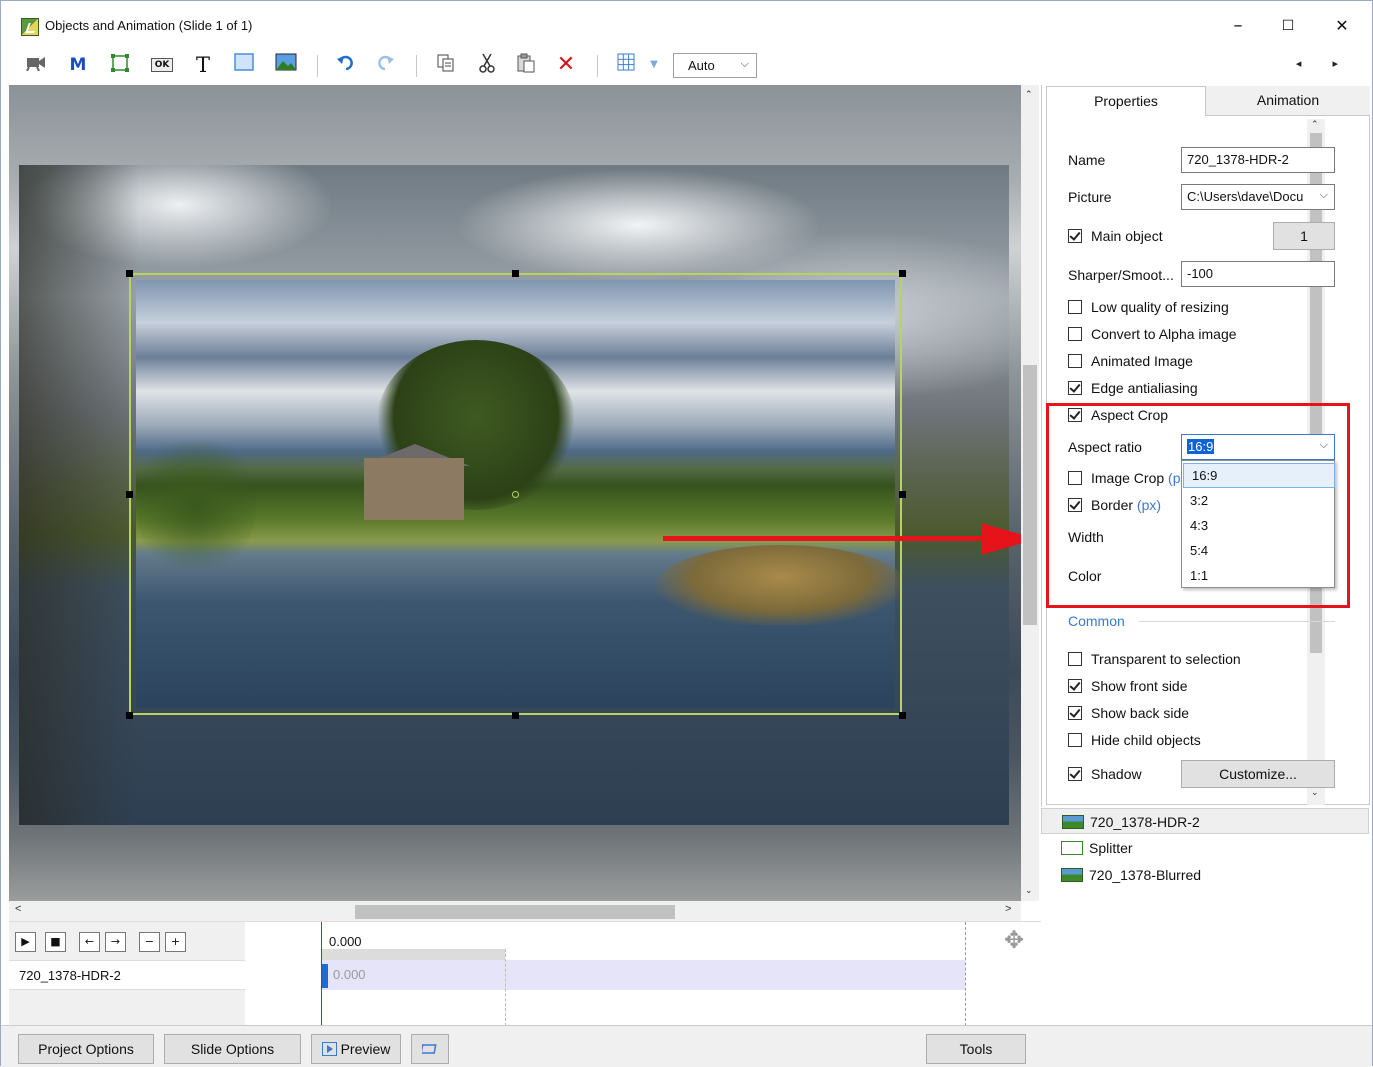  Describe the element at coordinates (902, 715) in the screenshot. I see `resize-handle-br` at that location.